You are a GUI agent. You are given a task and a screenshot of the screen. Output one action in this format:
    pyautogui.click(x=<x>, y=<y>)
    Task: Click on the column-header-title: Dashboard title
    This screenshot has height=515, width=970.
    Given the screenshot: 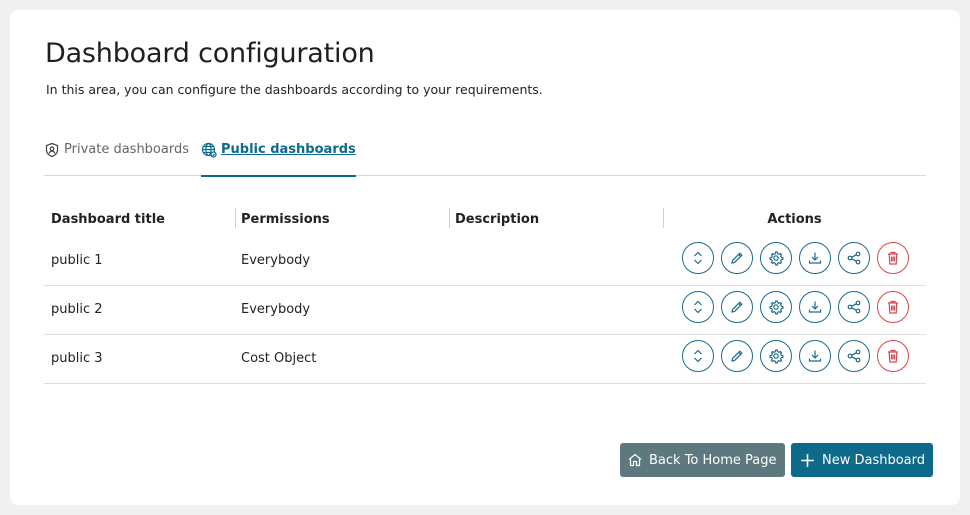 What is the action you would take?
    pyautogui.click(x=108, y=220)
    